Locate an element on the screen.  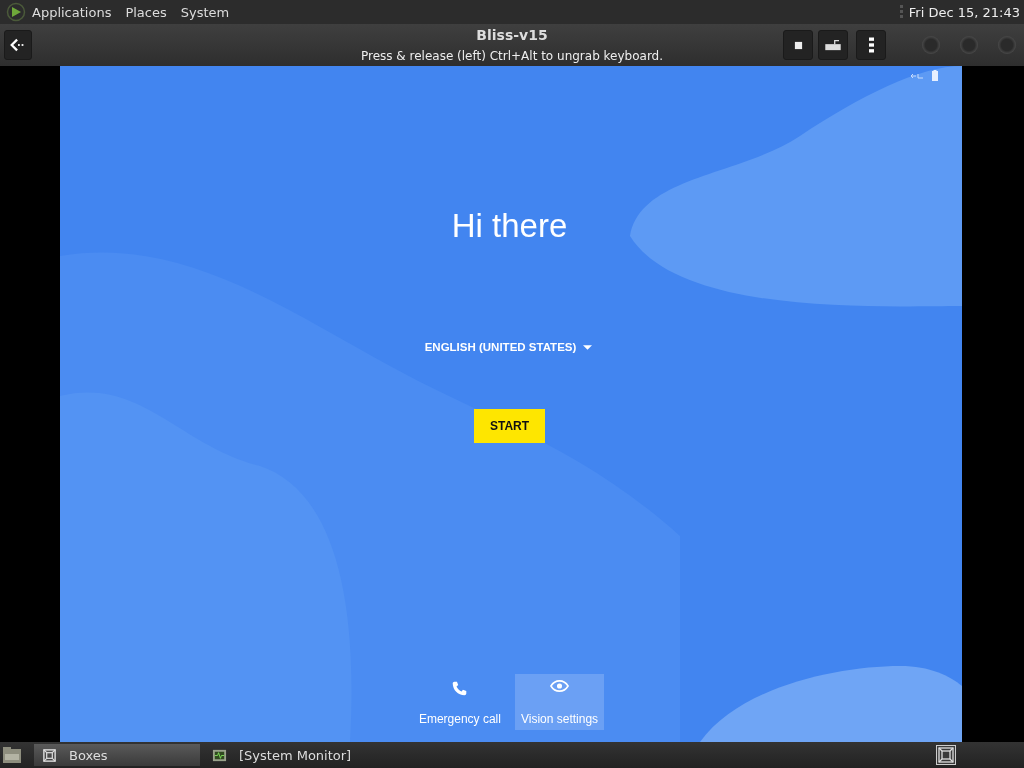
show-desktop-icon is located at coordinates (12, 755).